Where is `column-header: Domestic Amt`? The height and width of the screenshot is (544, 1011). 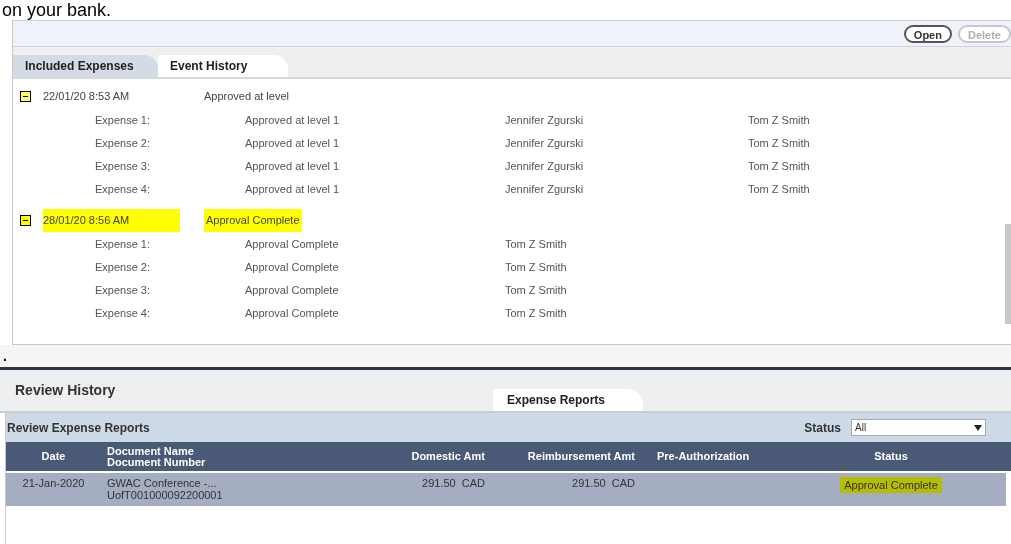 column-header: Domestic Amt is located at coordinates (448, 456).